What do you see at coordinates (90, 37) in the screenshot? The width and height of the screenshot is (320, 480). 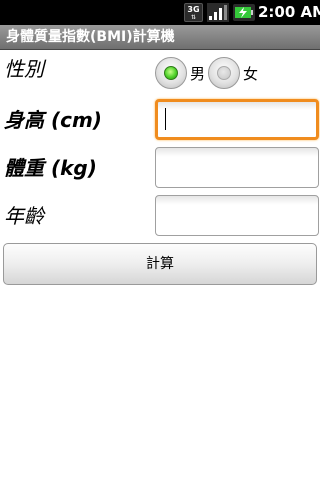 I see `app-title: 身體質量指數(BMI)計算機` at bounding box center [90, 37].